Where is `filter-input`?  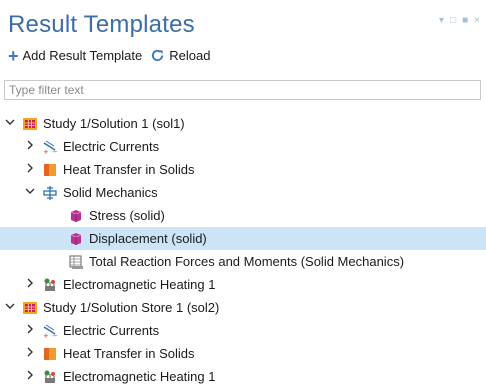 filter-input is located at coordinates (242, 90).